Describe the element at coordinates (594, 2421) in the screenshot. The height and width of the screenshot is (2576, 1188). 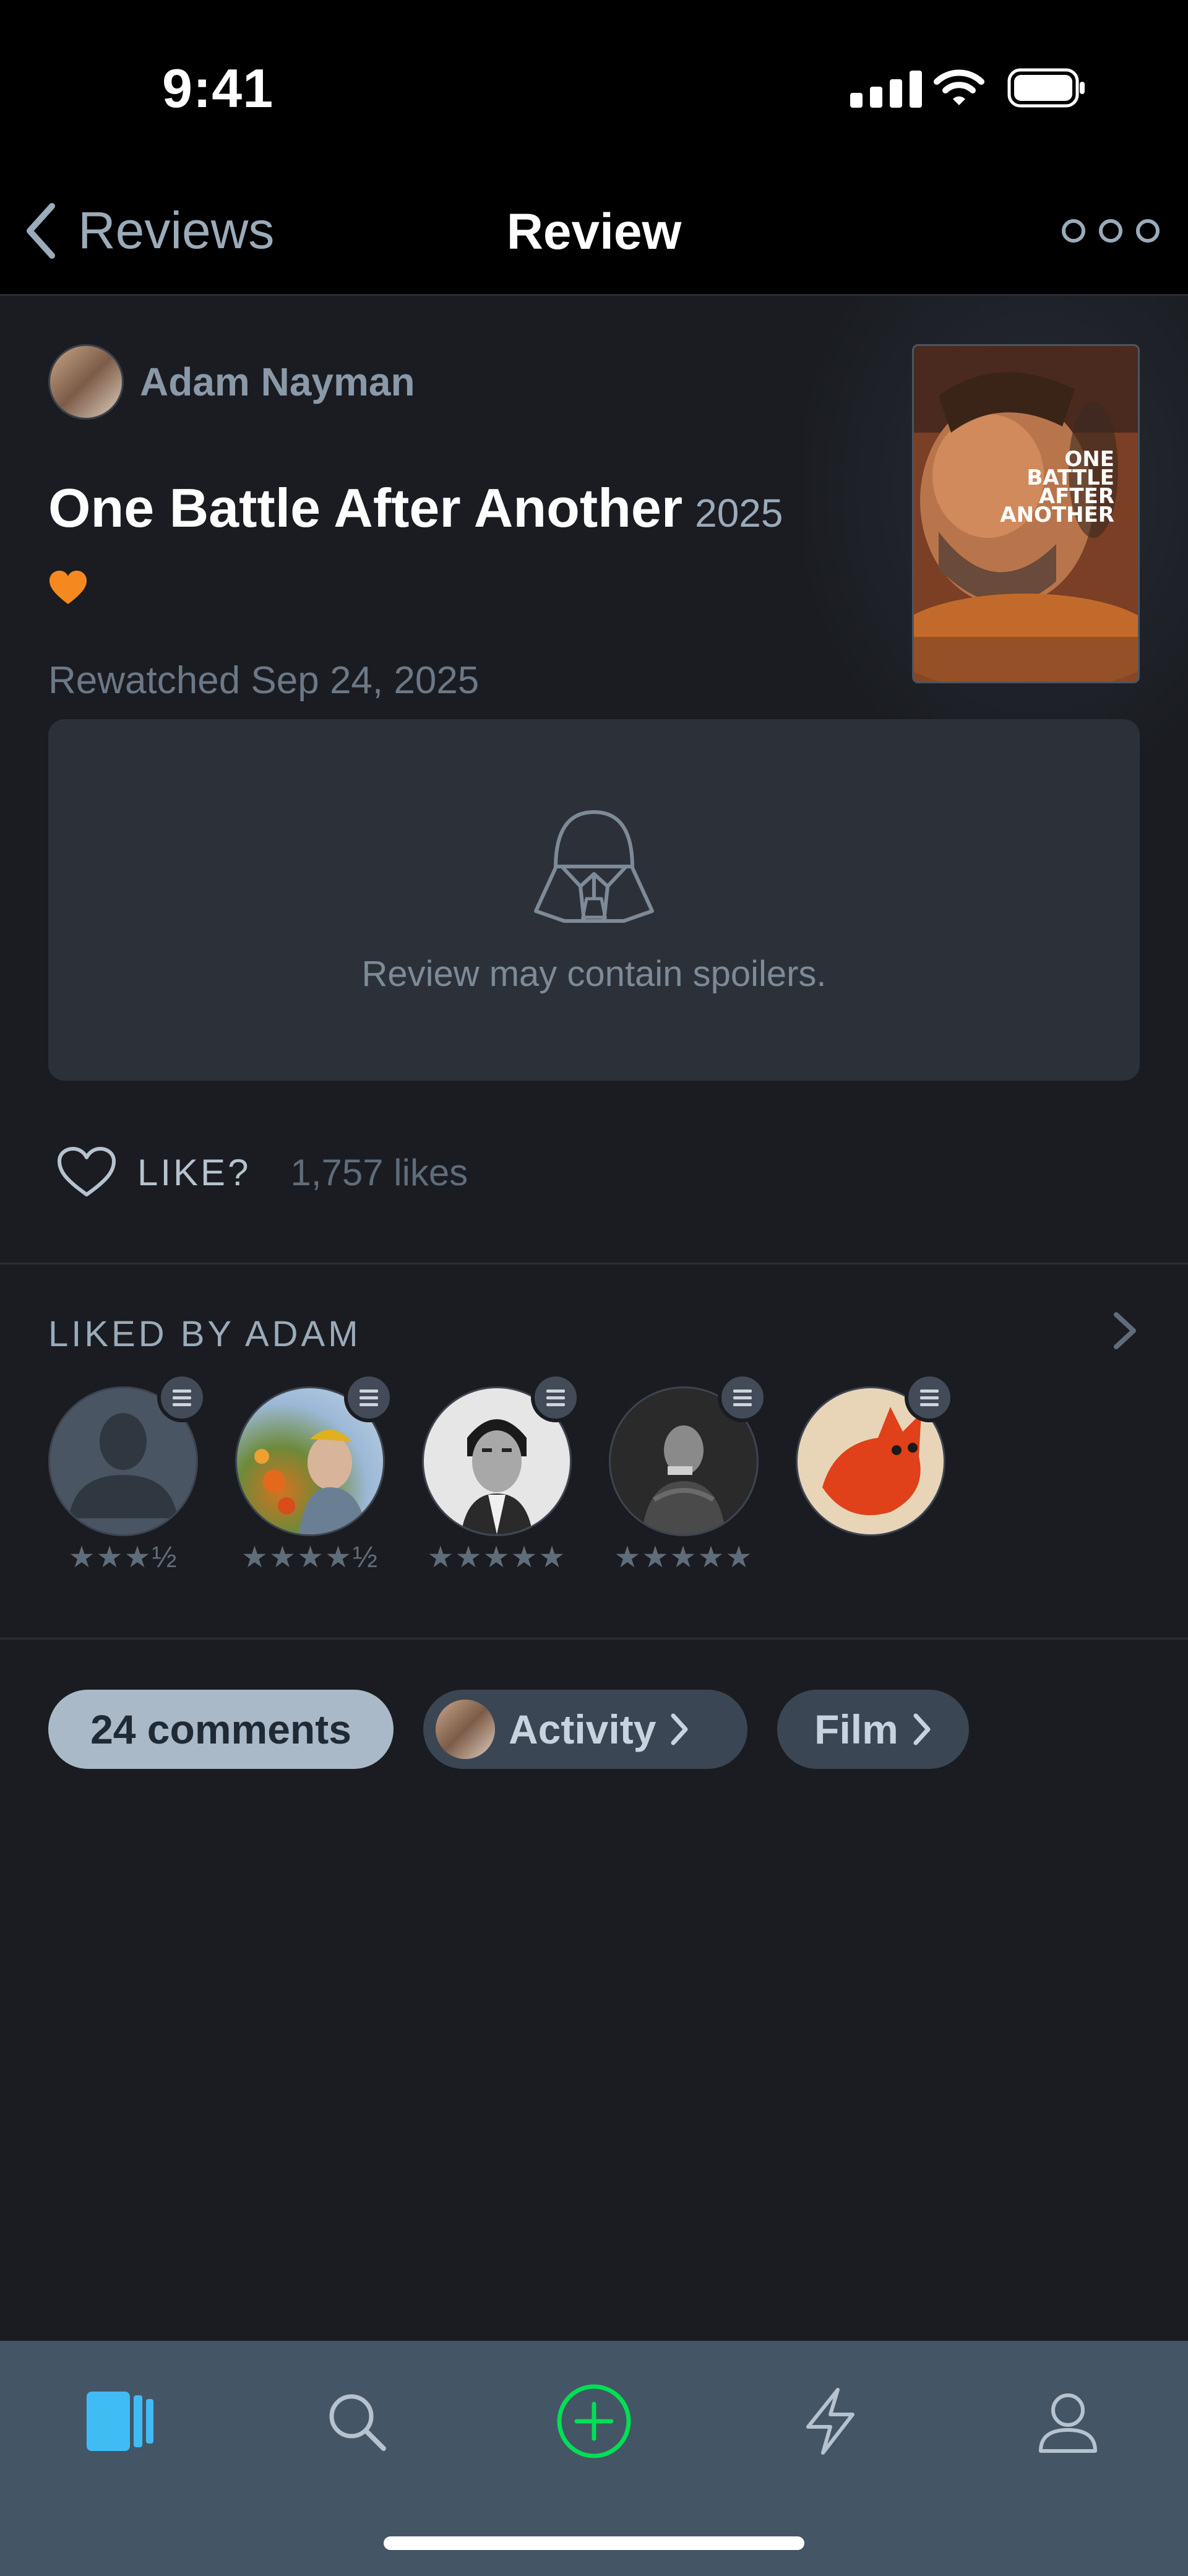
I see `add-icon` at that location.